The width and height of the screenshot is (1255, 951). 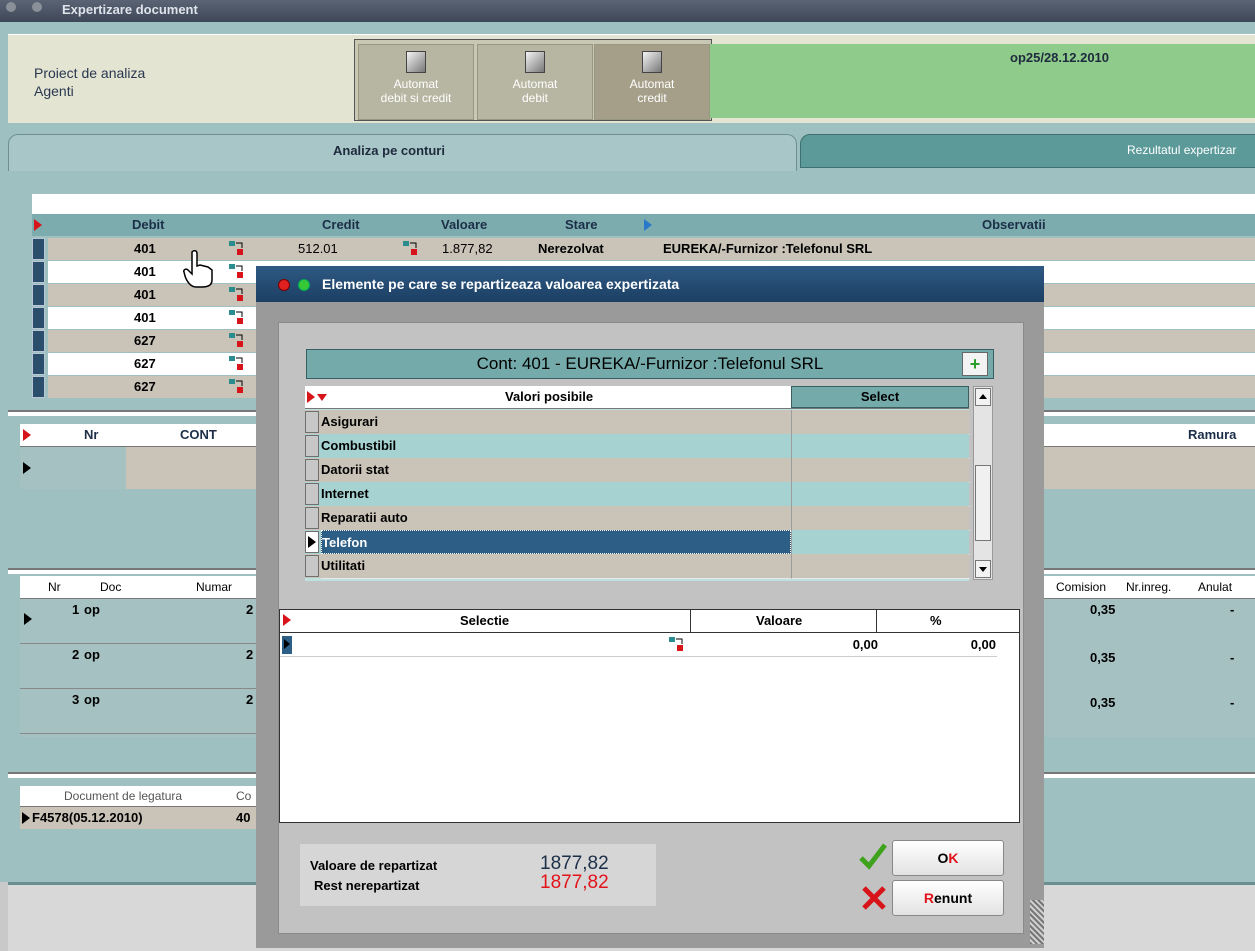 I want to click on link-grid-row: F4578(05.12.2010) 40, so click(x=138, y=818).